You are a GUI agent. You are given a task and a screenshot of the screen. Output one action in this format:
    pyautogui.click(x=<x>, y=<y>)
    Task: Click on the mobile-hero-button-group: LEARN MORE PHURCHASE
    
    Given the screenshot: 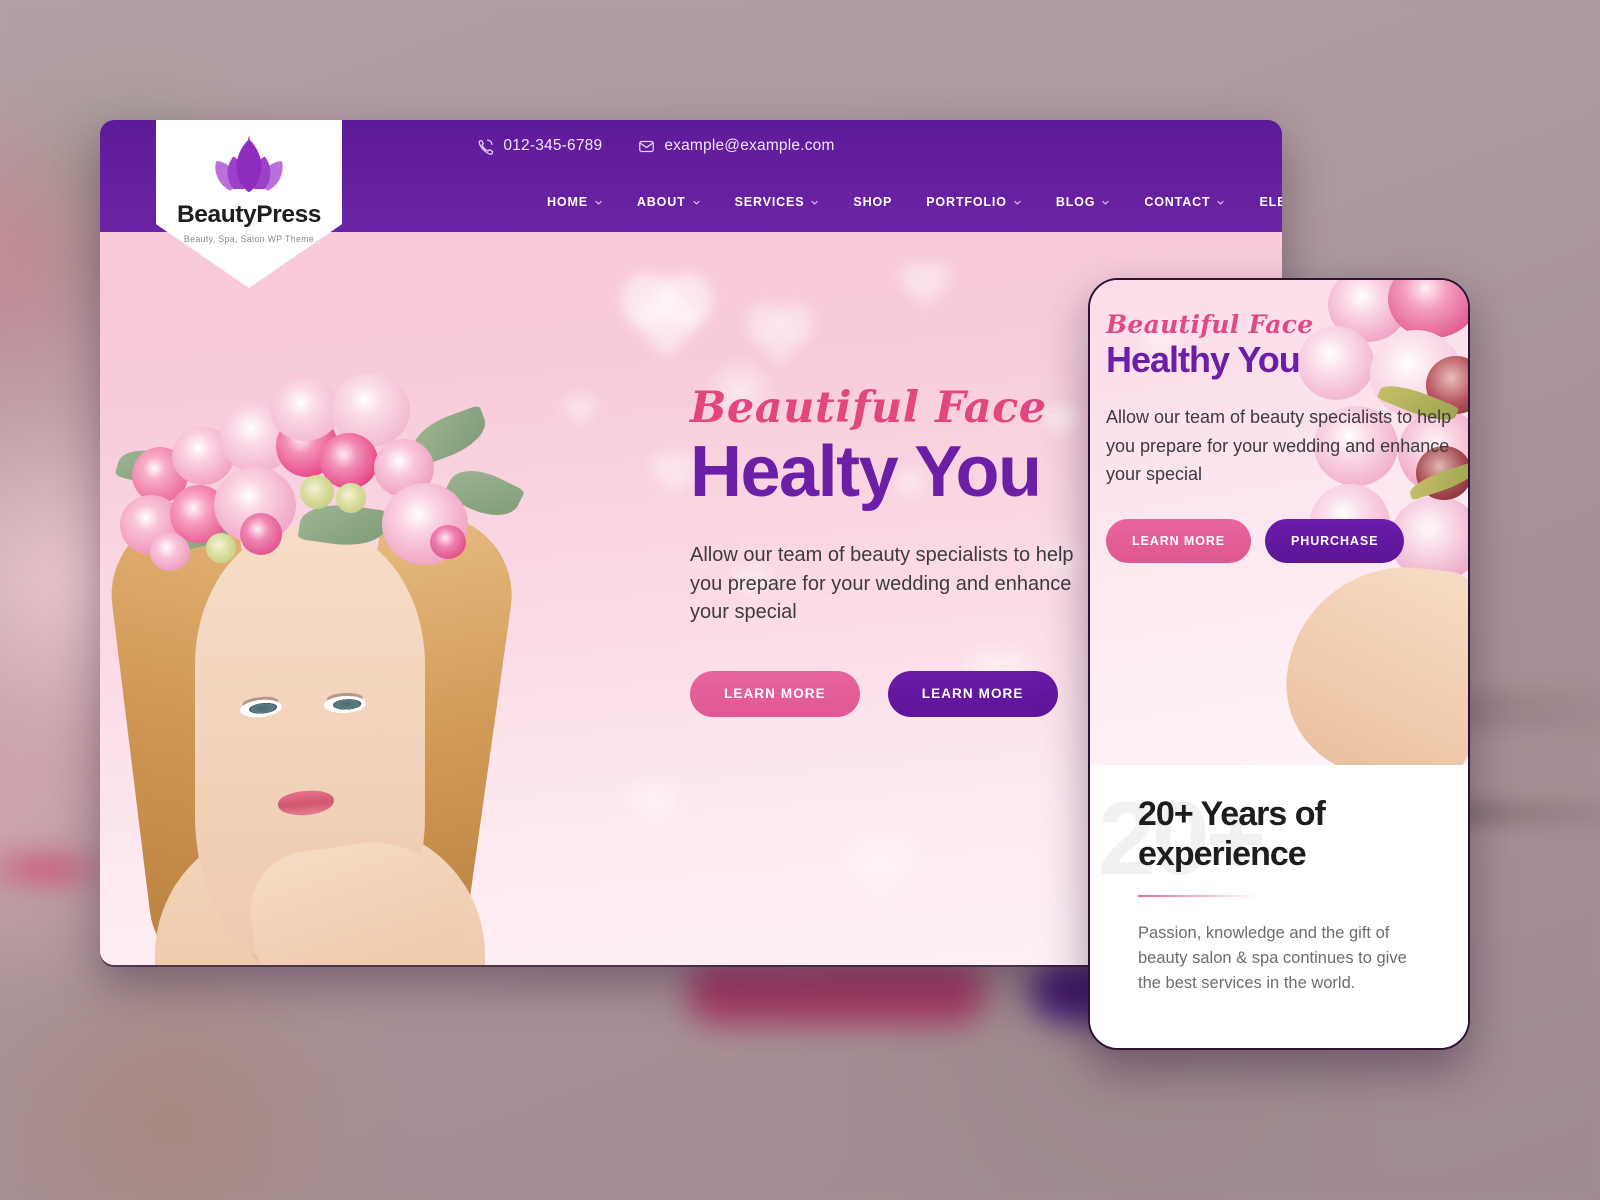 What is the action you would take?
    pyautogui.click(x=1287, y=541)
    